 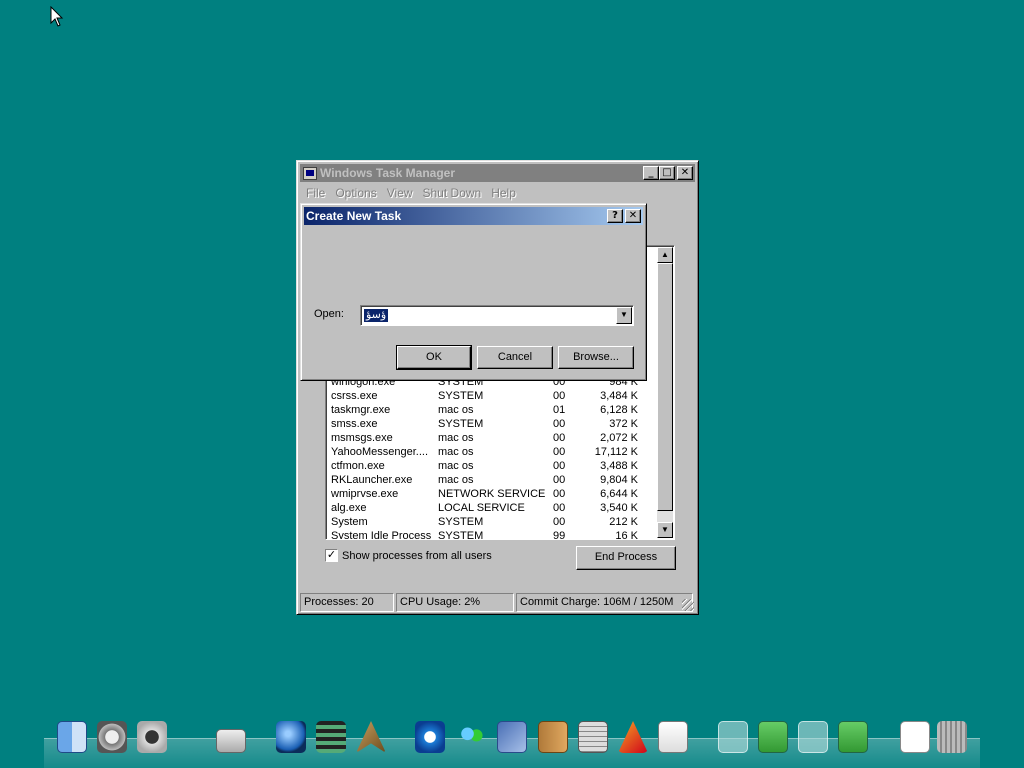 I want to click on minimize-button: _, so click(x=651, y=173).